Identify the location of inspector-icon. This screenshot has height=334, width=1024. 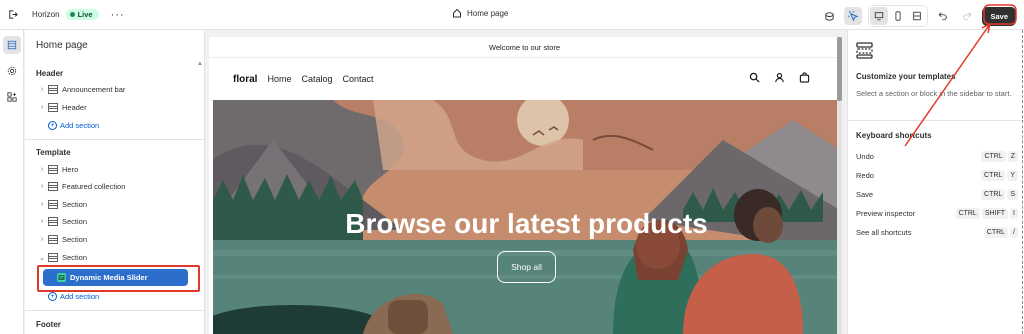
(853, 16).